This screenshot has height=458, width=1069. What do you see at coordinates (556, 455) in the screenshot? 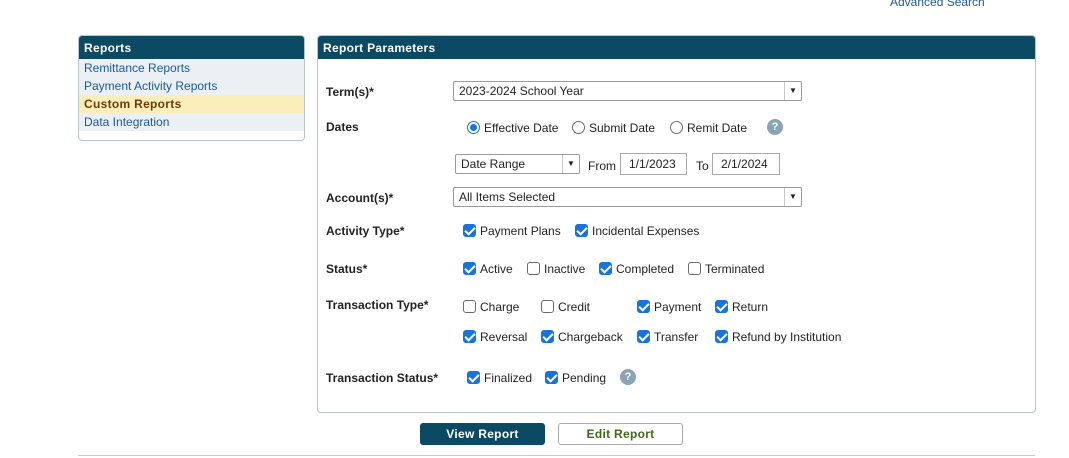
I see `divider` at bounding box center [556, 455].